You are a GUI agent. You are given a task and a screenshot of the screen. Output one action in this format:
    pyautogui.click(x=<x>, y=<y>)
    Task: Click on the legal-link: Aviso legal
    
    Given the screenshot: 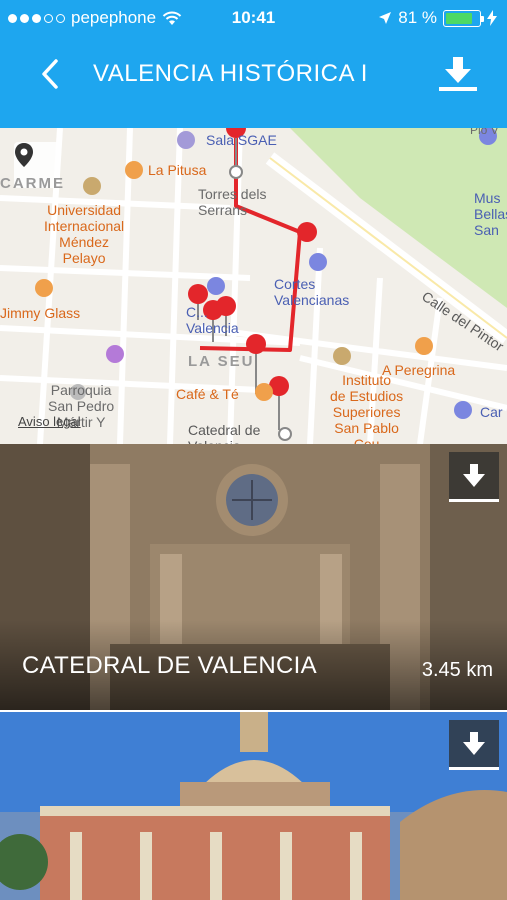 What is the action you would take?
    pyautogui.click(x=49, y=421)
    